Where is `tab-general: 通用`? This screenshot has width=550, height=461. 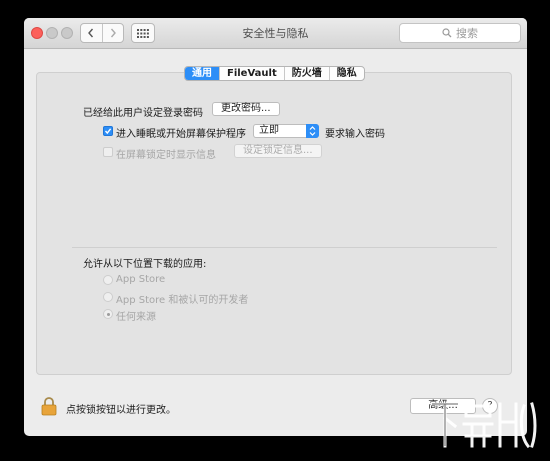
tab-general: 通用 is located at coordinates (202, 73).